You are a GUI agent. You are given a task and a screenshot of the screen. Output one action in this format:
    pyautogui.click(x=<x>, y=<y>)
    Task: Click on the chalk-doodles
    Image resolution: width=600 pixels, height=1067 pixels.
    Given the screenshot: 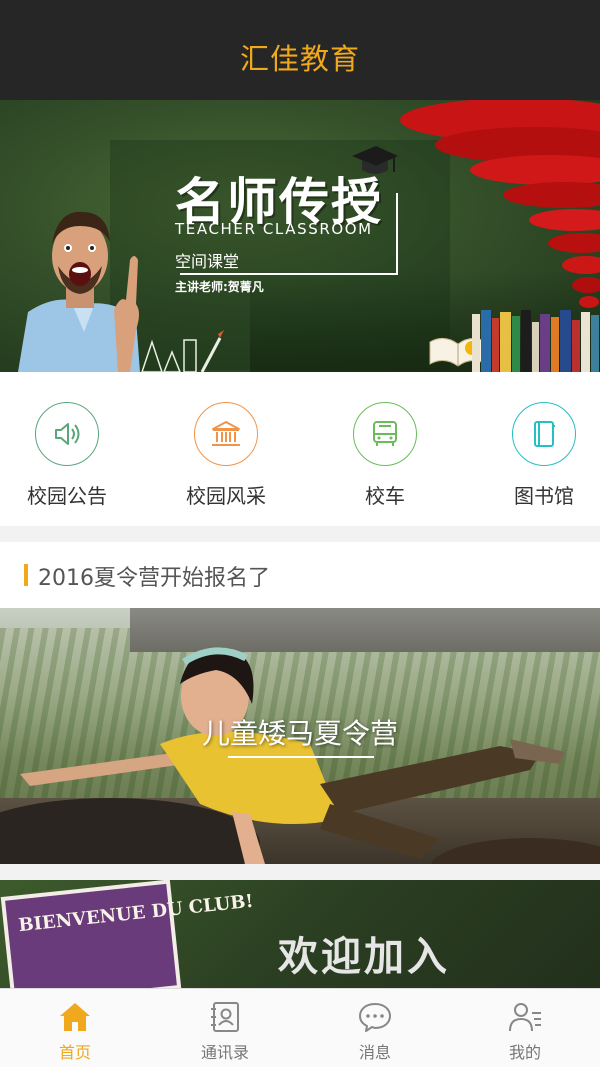 What is the action you would take?
    pyautogui.click(x=182, y=351)
    